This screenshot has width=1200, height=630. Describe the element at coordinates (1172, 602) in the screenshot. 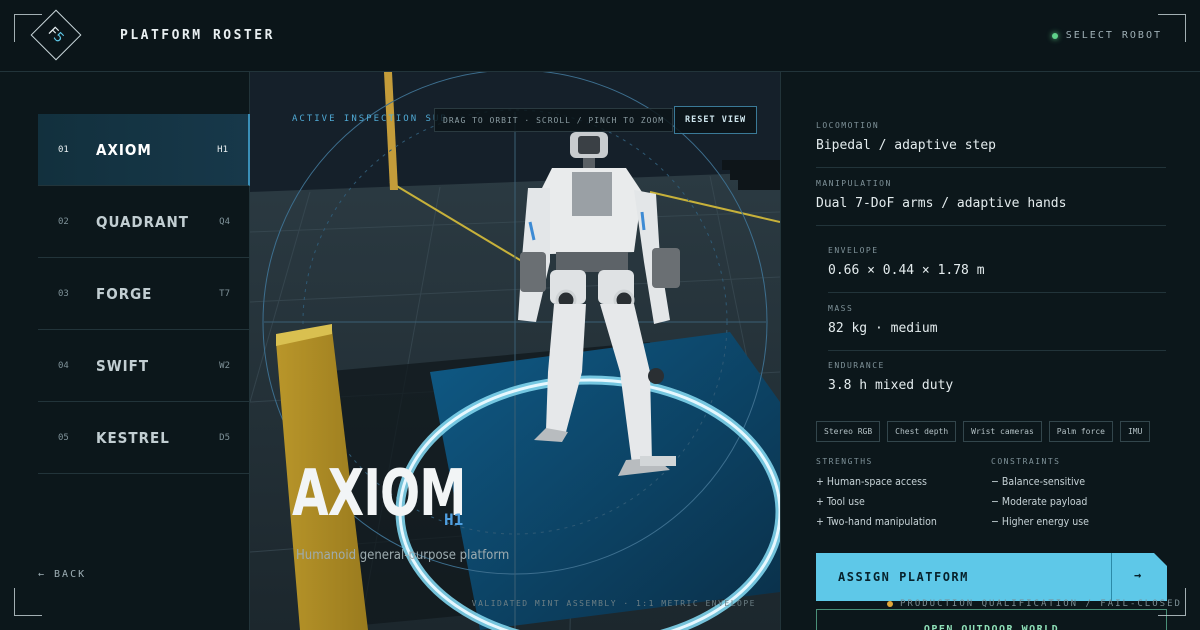

I see `frame-corner-bottom-right` at that location.